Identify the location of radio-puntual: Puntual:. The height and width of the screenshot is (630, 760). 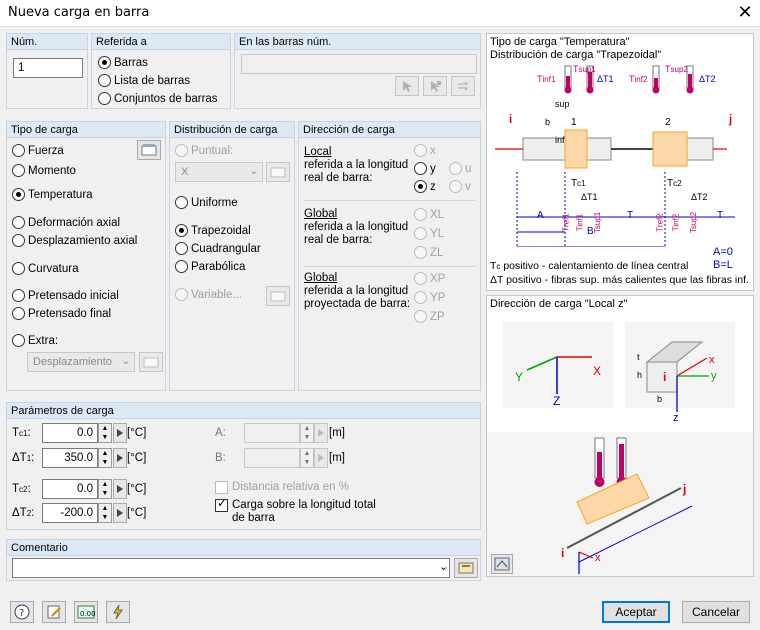
(204, 150).